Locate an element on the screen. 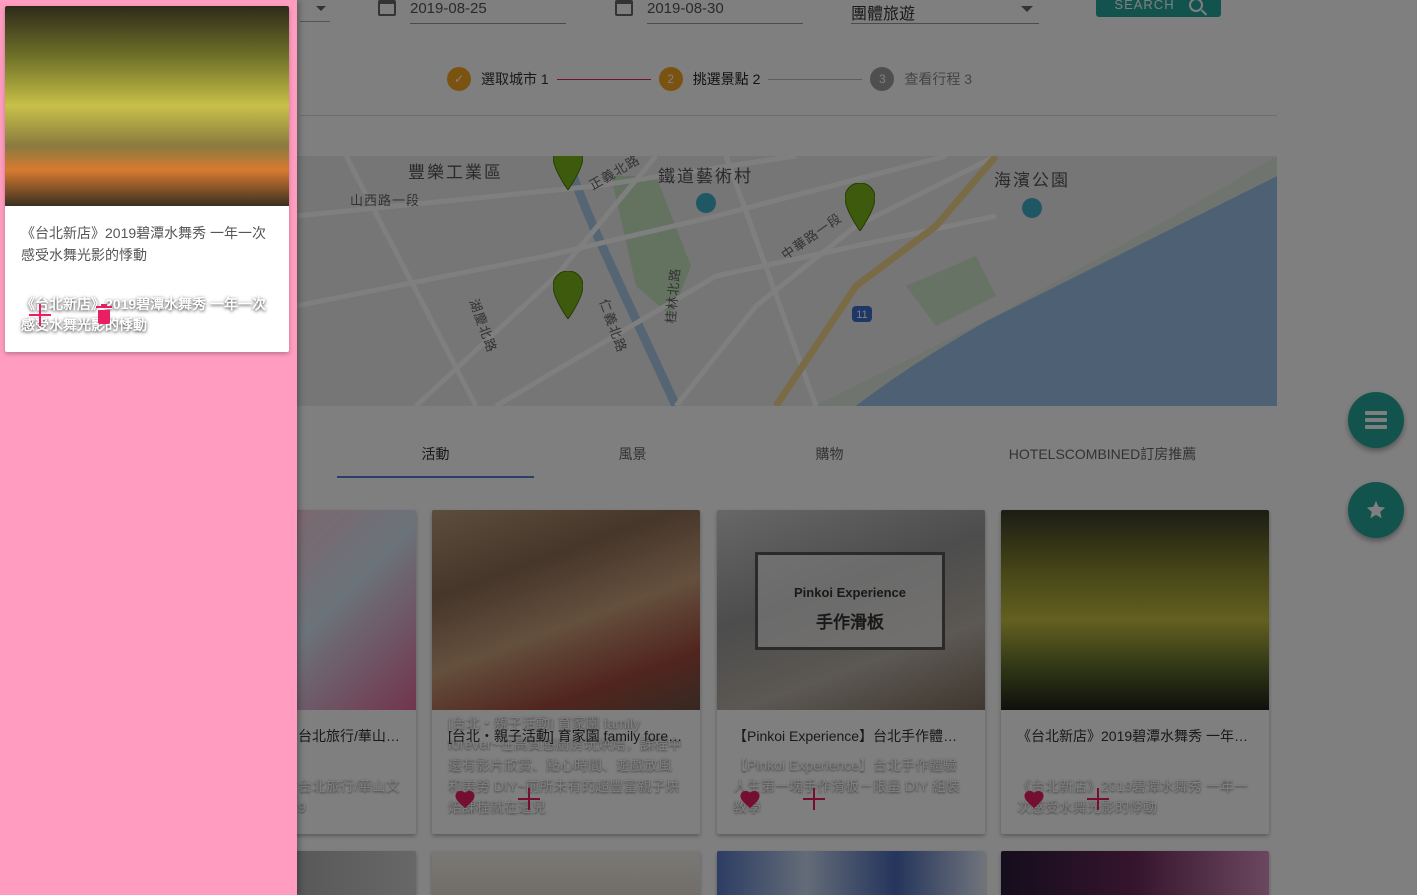  card-title: 《台北新店》2019碧潭水舞秀 一年一次感受水舞光影的悸動 is located at coordinates (144, 244).